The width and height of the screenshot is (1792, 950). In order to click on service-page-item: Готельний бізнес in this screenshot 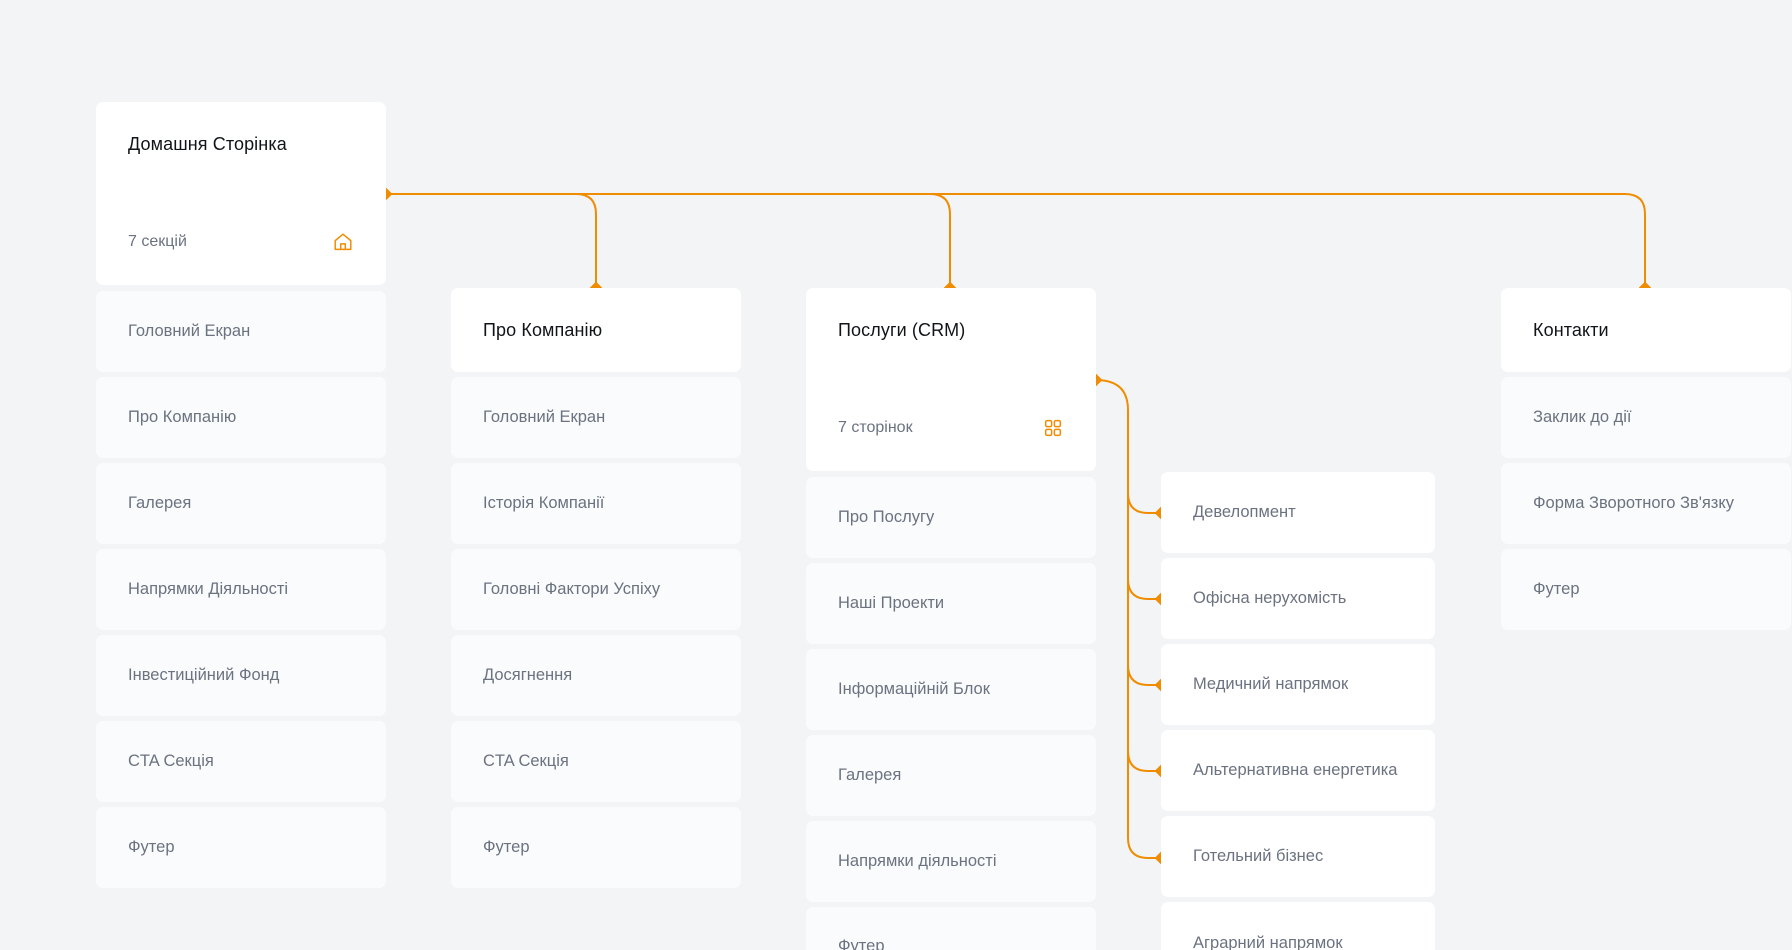, I will do `click(1298, 856)`.